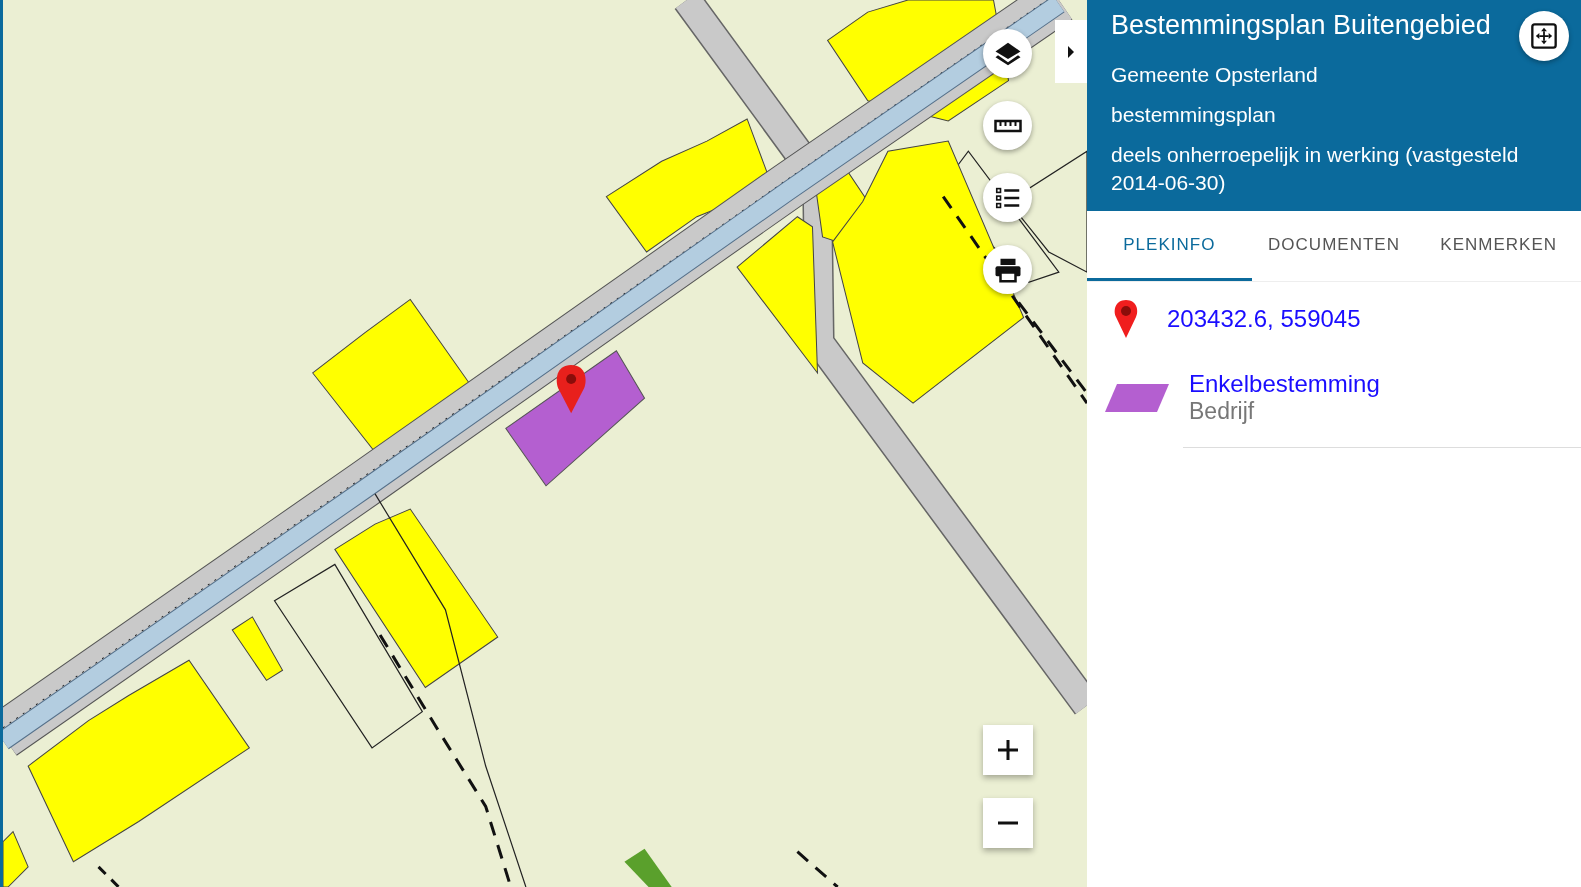 The height and width of the screenshot is (887, 1581). I want to click on tab: PLEKINFO, so click(1169, 246).